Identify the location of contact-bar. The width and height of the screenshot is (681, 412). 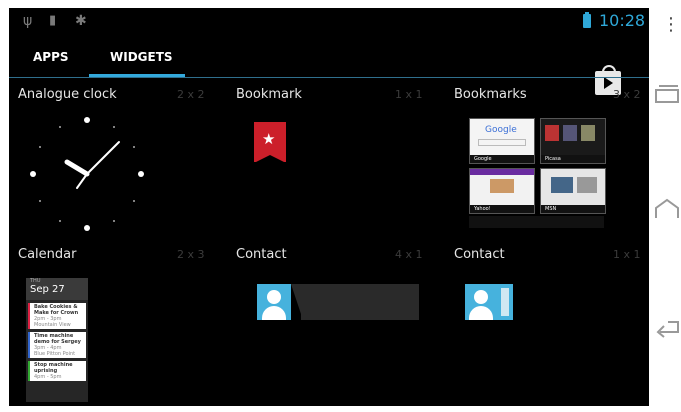
(360, 302).